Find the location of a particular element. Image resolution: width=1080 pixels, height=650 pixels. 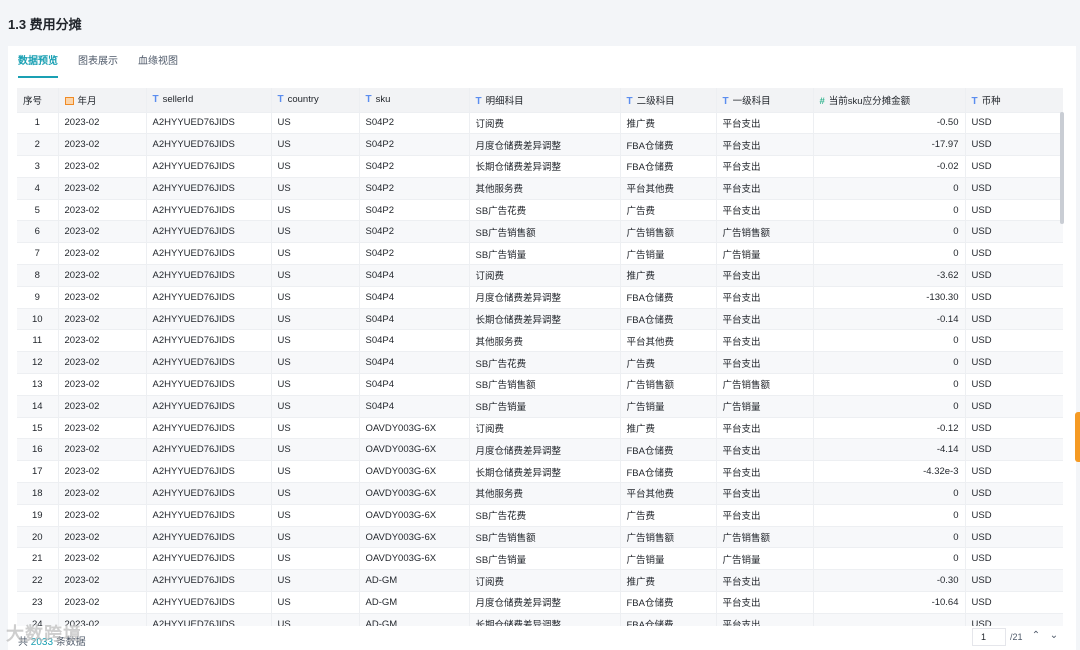

column-header: 年月 is located at coordinates (102, 100).